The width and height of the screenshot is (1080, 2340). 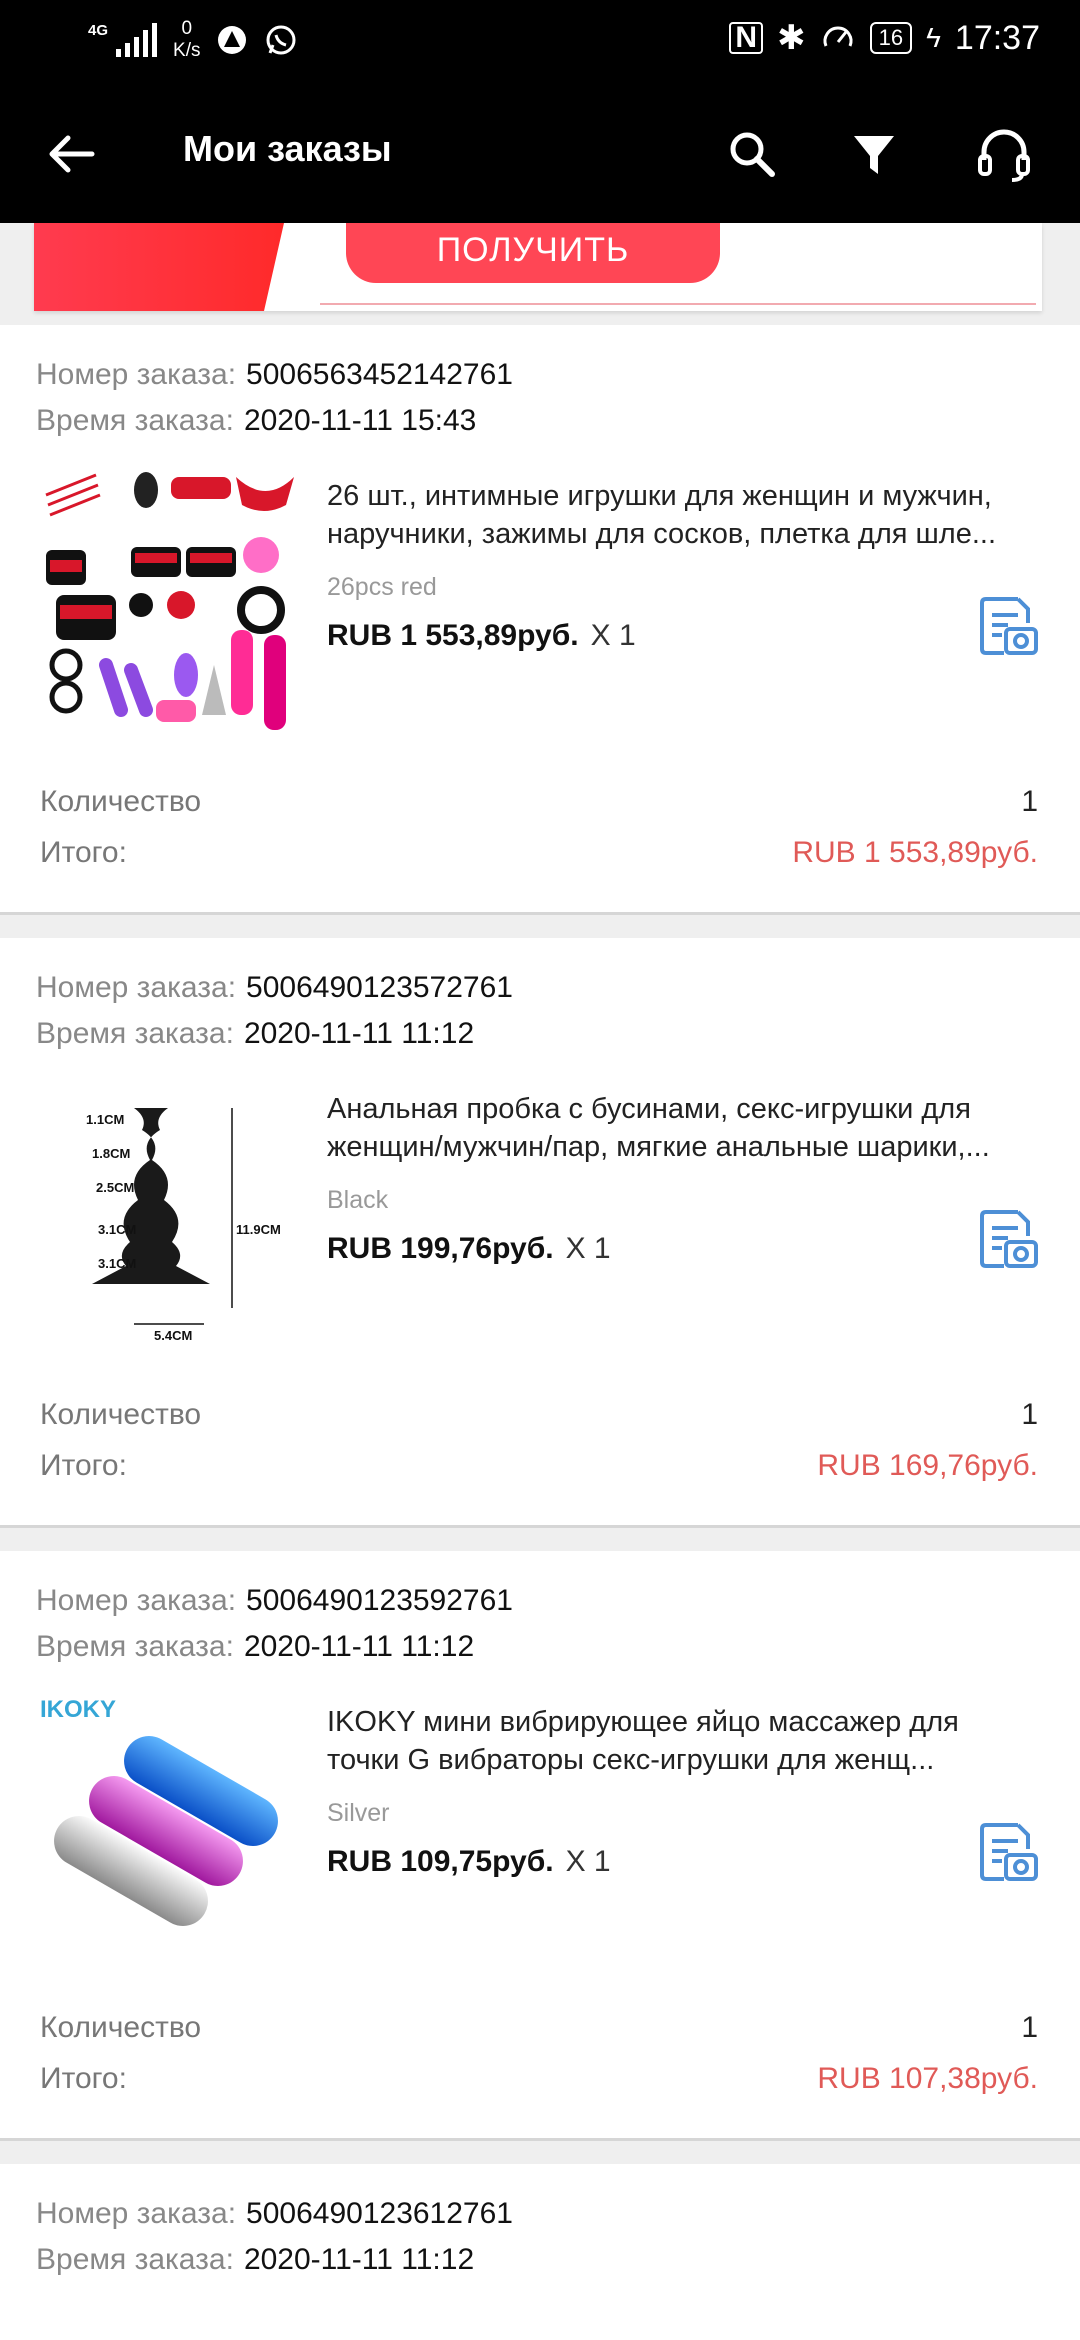 What do you see at coordinates (187, 50) in the screenshot?
I see `speed-unit: K/s` at bounding box center [187, 50].